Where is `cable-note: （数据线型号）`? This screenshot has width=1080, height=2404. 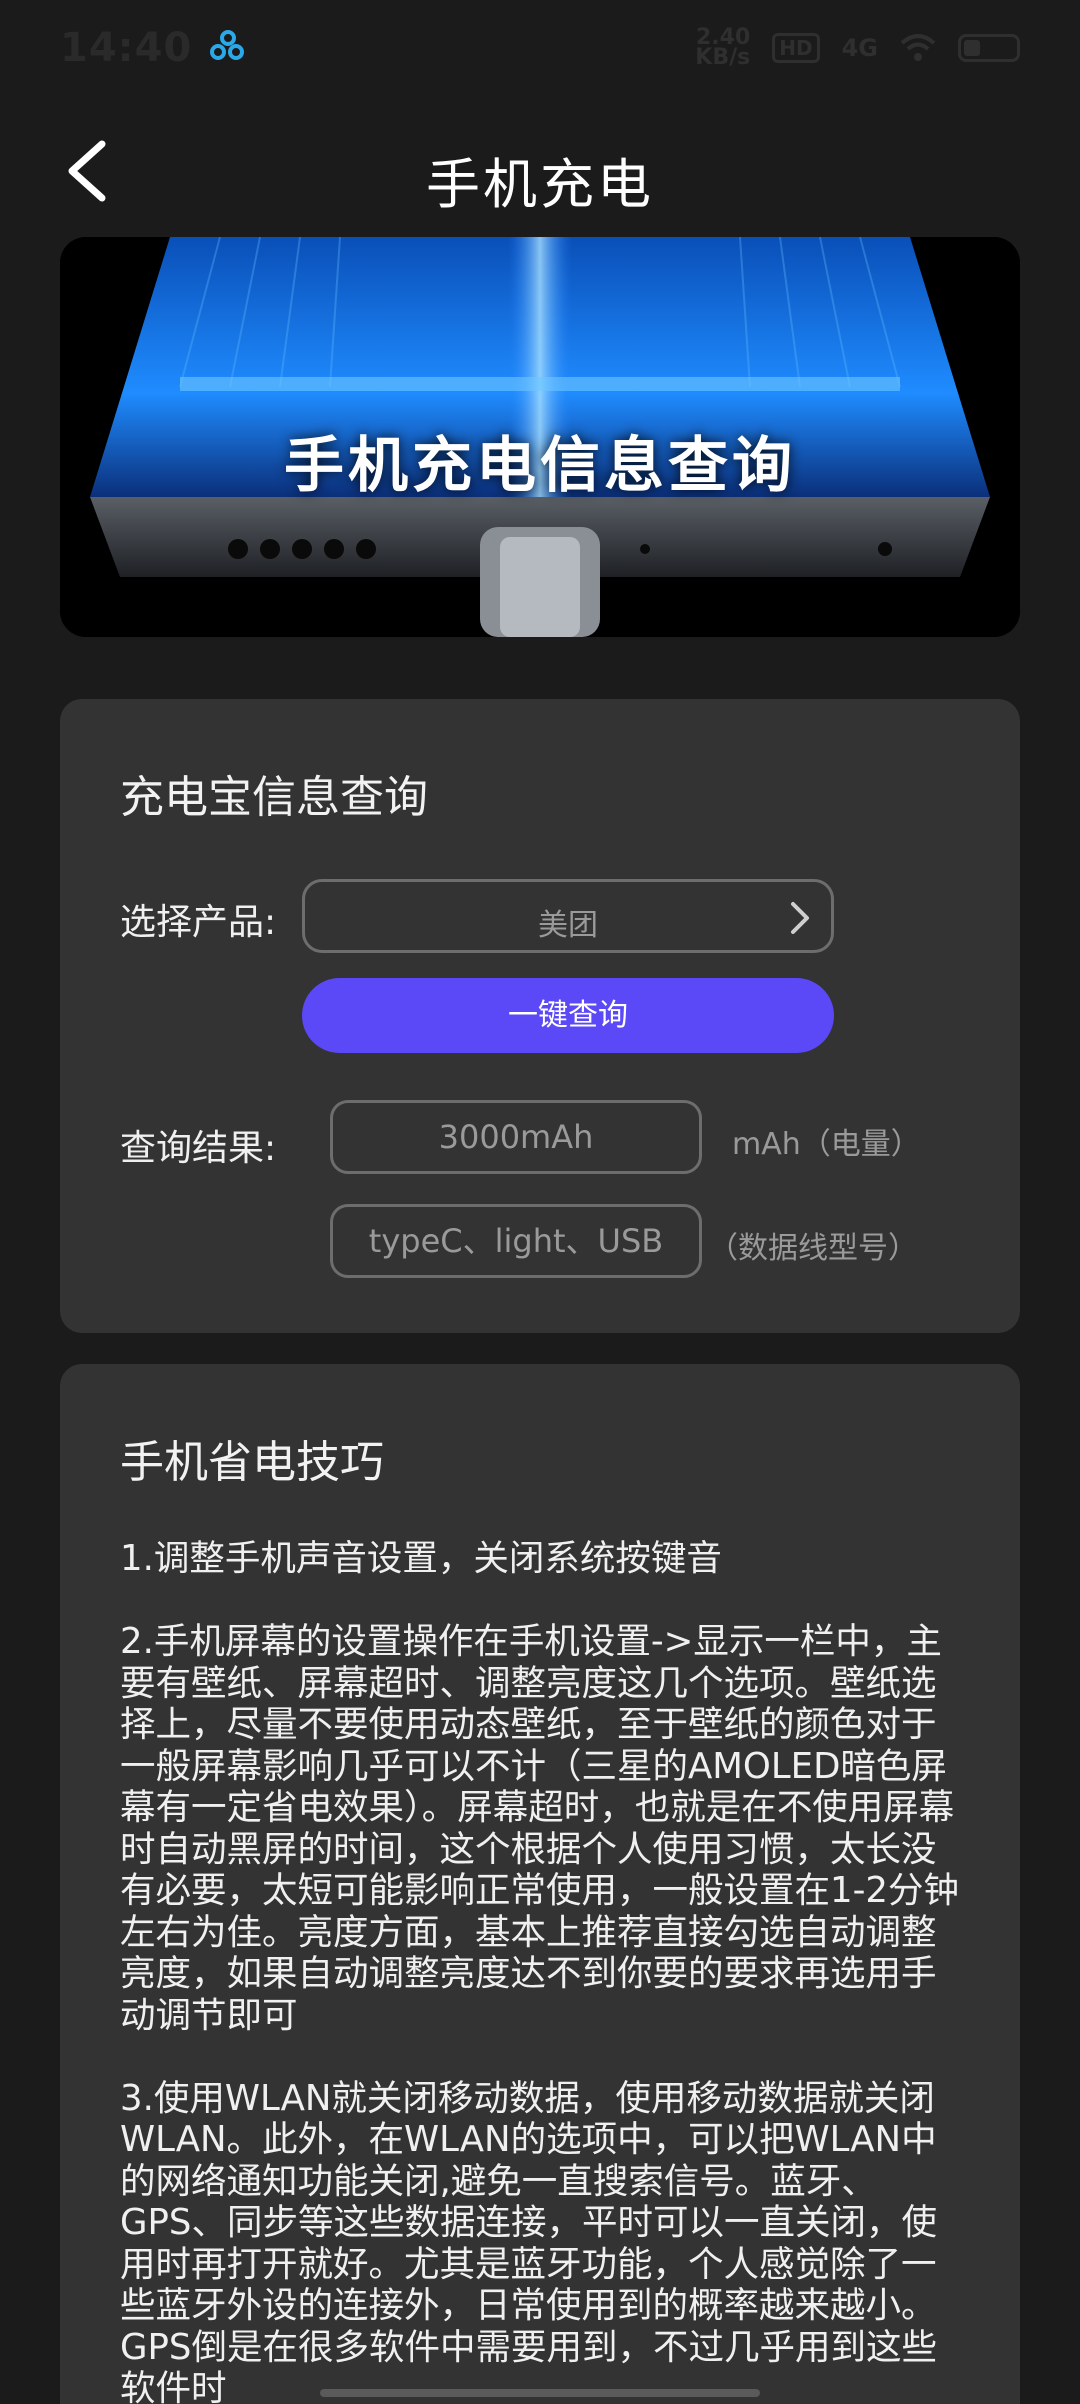
cable-note: （数据线型号） is located at coordinates (813, 1248).